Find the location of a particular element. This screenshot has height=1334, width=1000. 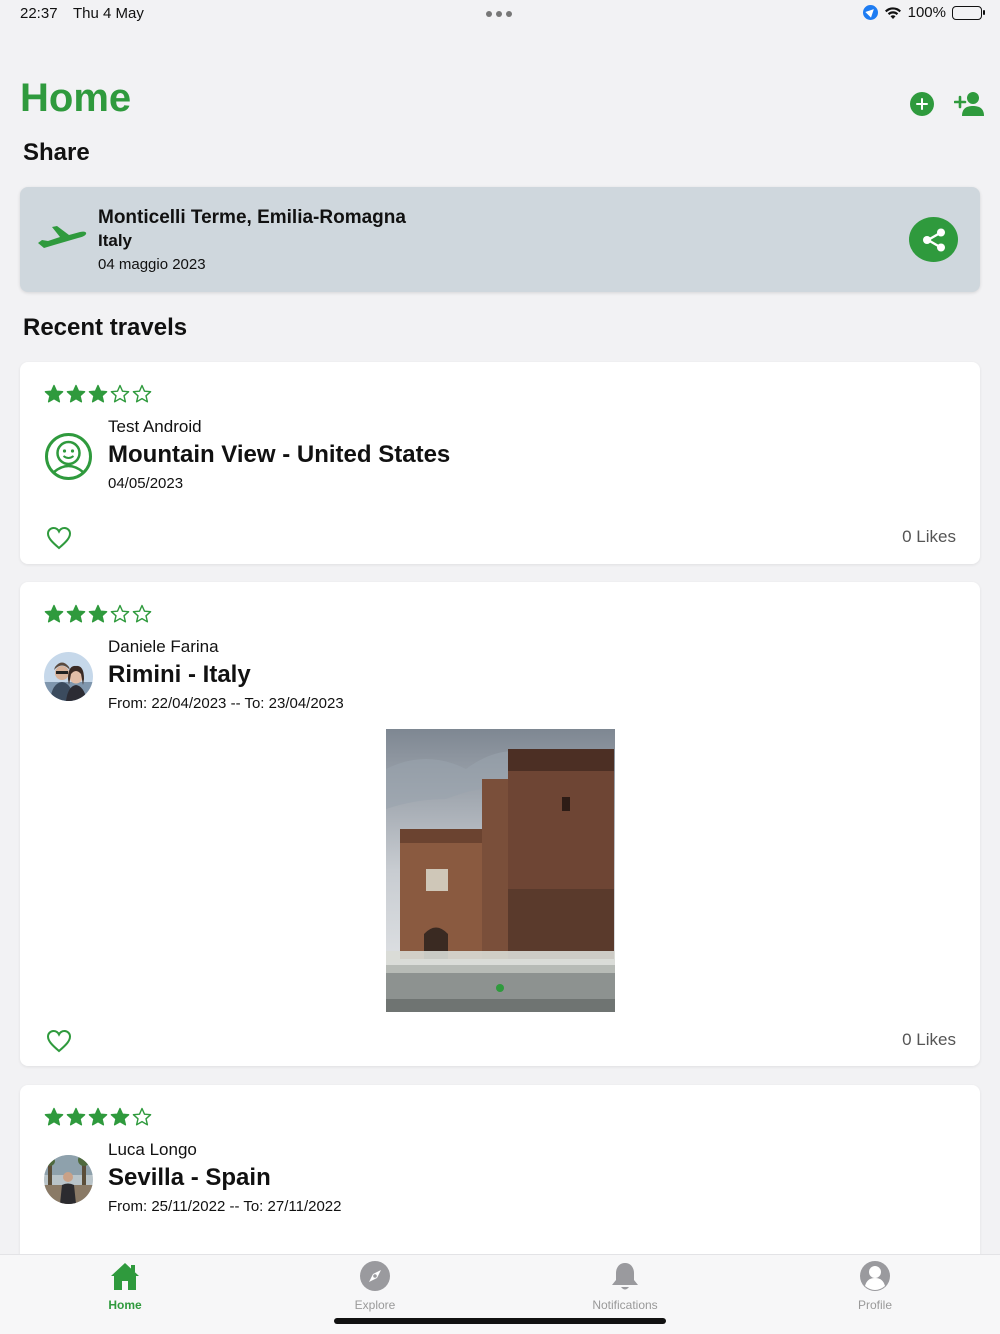

status-bar: 22:37 Thu 4 May 100% is located at coordinates (500, 15).